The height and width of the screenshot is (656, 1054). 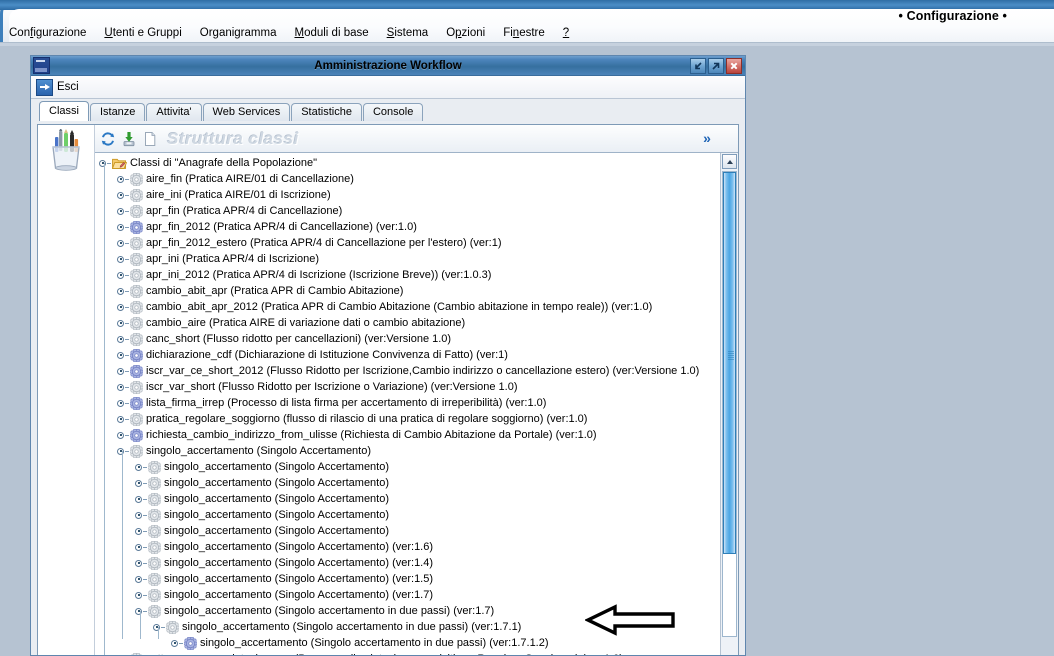 I want to click on expand-all-icon: », so click(x=707, y=138).